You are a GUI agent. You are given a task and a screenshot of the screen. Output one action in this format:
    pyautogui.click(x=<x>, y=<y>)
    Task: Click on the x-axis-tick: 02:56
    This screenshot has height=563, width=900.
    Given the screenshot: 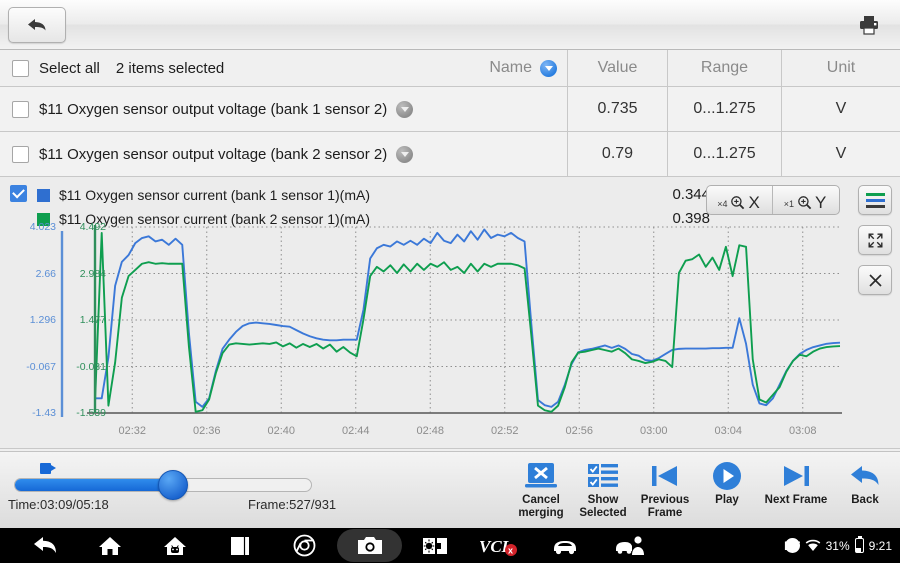 What is the action you would take?
    pyautogui.click(x=579, y=431)
    